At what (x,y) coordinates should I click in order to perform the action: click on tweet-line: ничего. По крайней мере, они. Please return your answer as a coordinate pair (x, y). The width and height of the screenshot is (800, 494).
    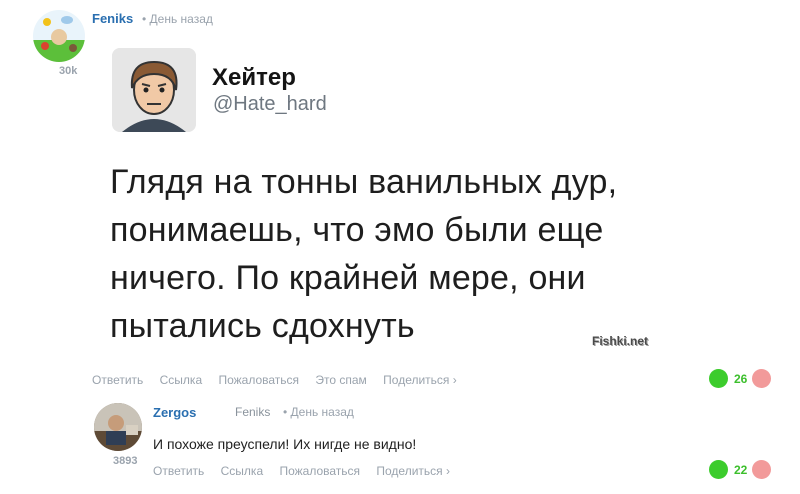
    Looking at the image, I should click on (348, 278).